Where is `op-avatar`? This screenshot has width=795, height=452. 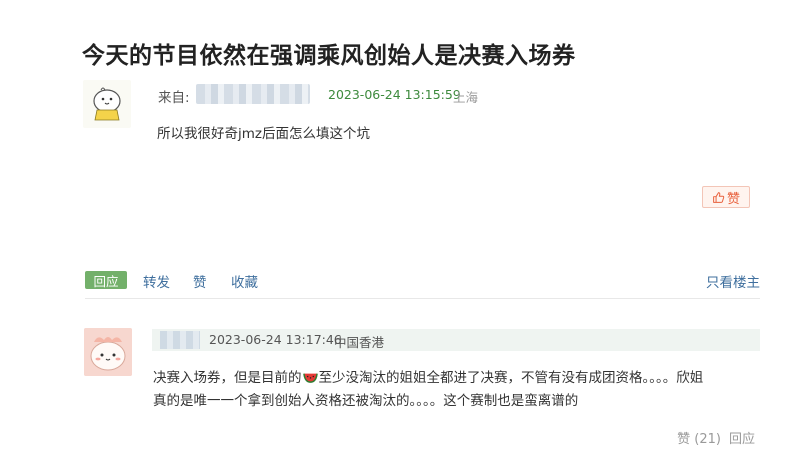 op-avatar is located at coordinates (107, 104).